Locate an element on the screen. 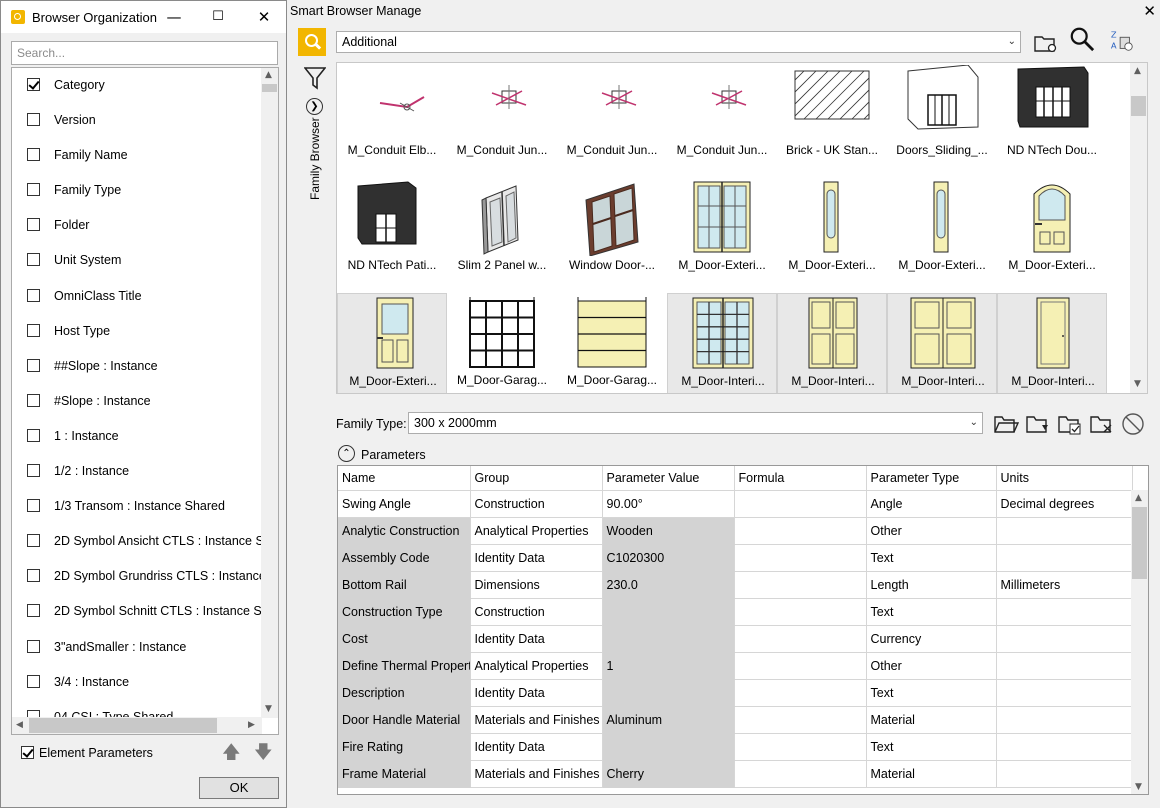 This screenshot has width=1160, height=808. collapse-icon: ⌃ is located at coordinates (346, 453).